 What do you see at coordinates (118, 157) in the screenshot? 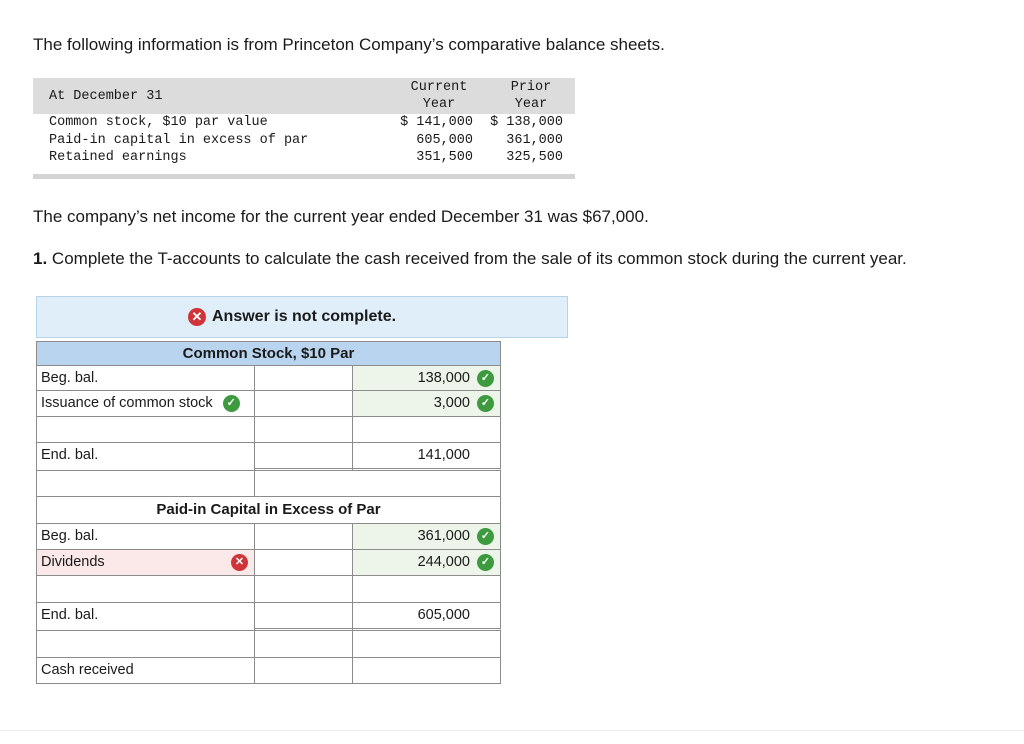
I see `row-label-retained: Retained earnings` at bounding box center [118, 157].